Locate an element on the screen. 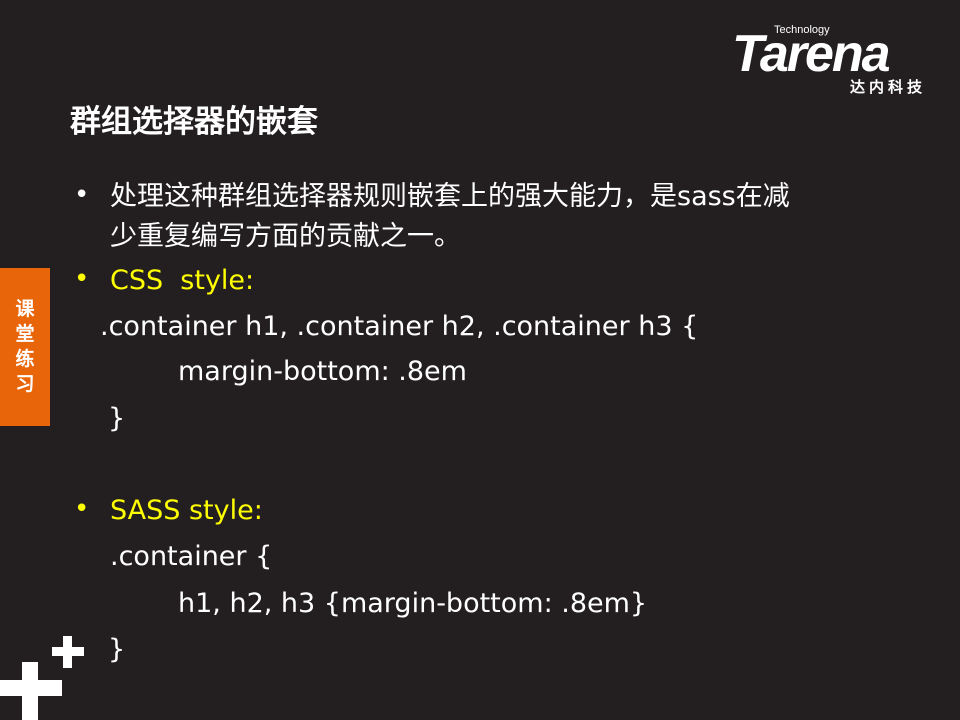  tarena-logo: Technology Tarena 达内科技 is located at coordinates (832, 61).